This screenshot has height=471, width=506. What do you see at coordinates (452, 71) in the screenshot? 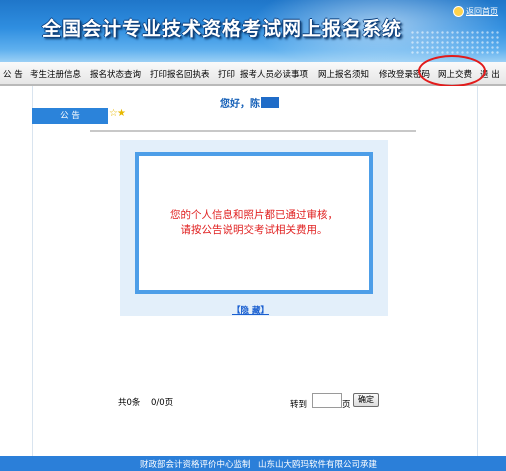
I see `payment-highlight-circle` at bounding box center [452, 71].